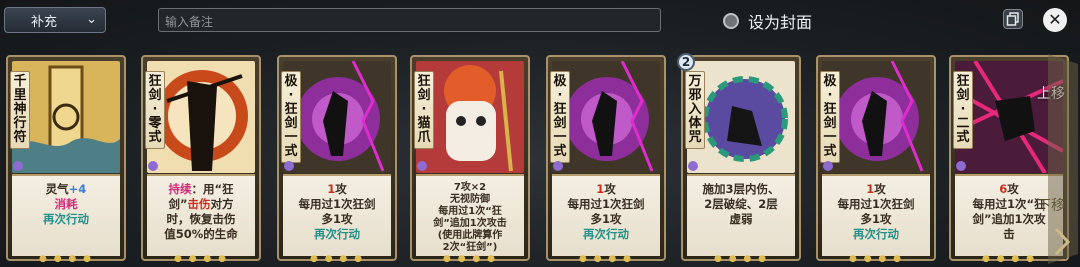 The image size is (1080, 267). I want to click on desc-text: 剑”, so click(178, 204).